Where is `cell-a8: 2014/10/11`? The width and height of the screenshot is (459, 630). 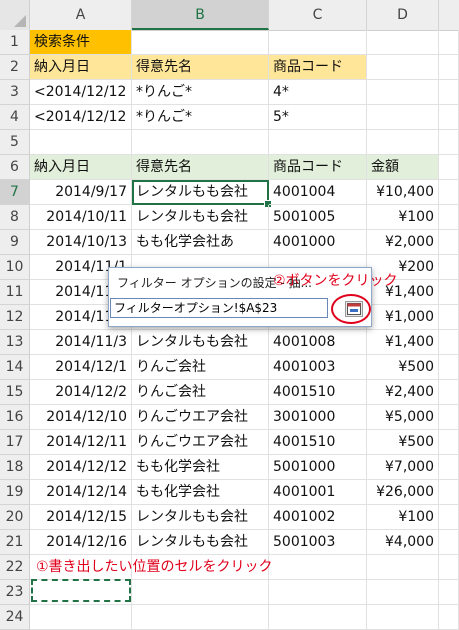
cell-a8: 2014/10/11 is located at coordinates (81, 217).